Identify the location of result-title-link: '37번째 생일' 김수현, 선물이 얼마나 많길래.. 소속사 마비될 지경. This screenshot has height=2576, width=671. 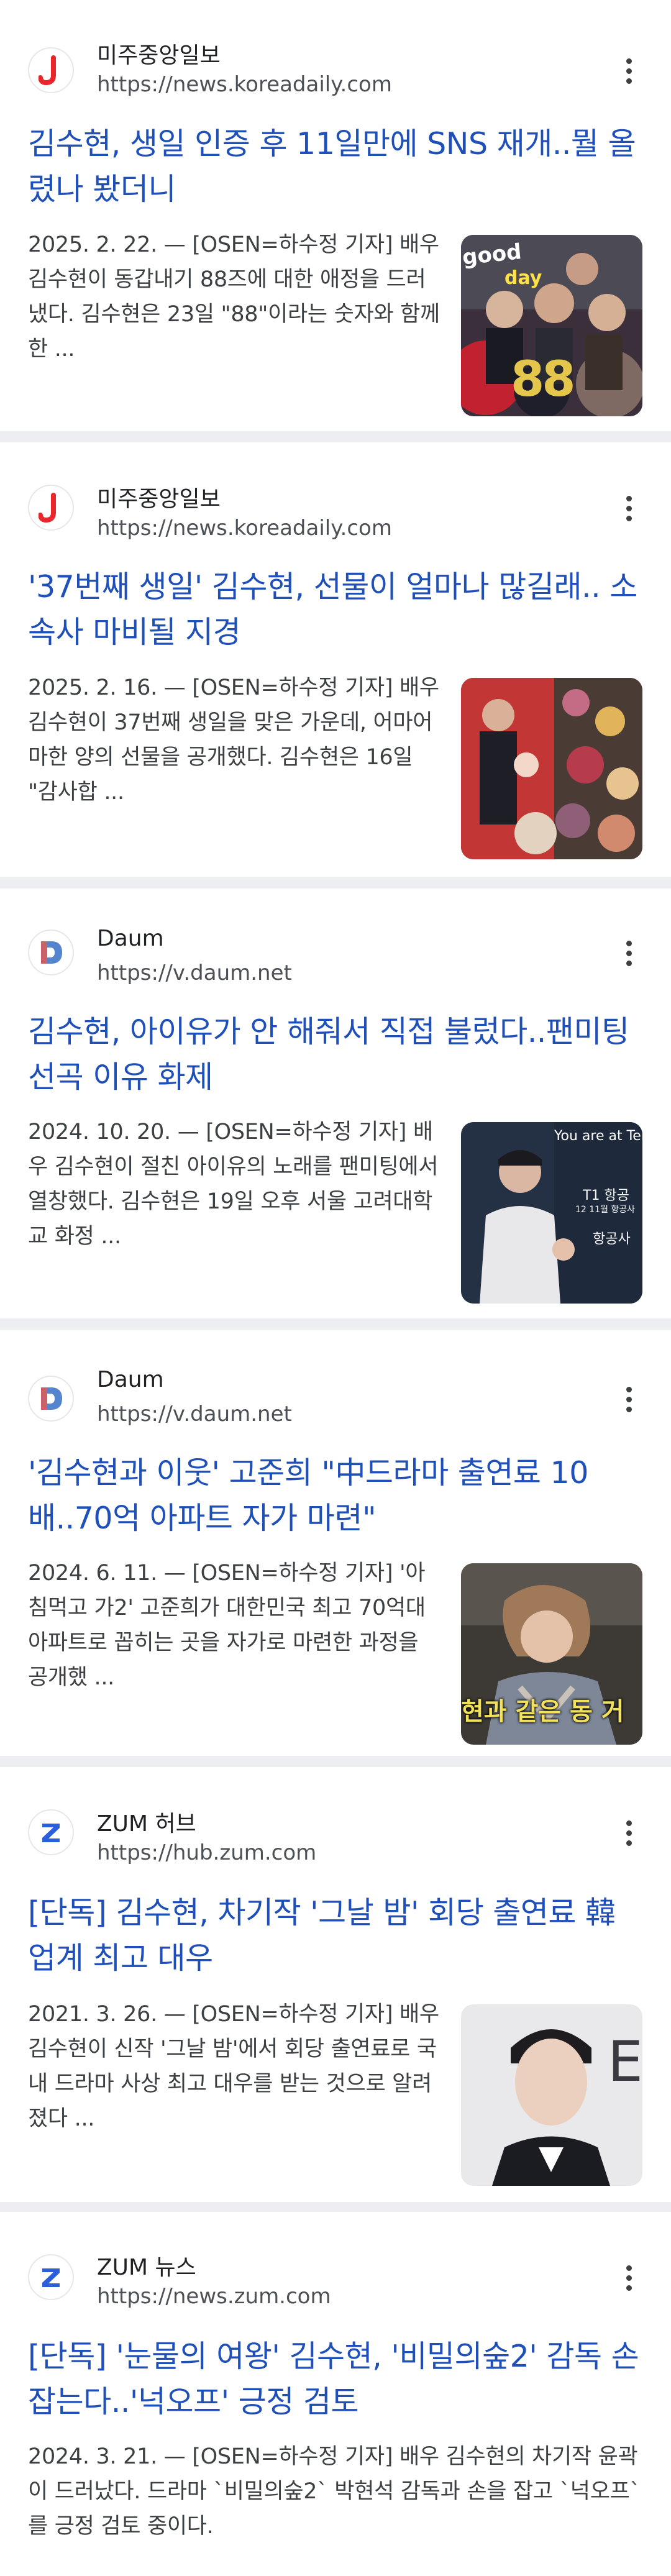
(335, 609).